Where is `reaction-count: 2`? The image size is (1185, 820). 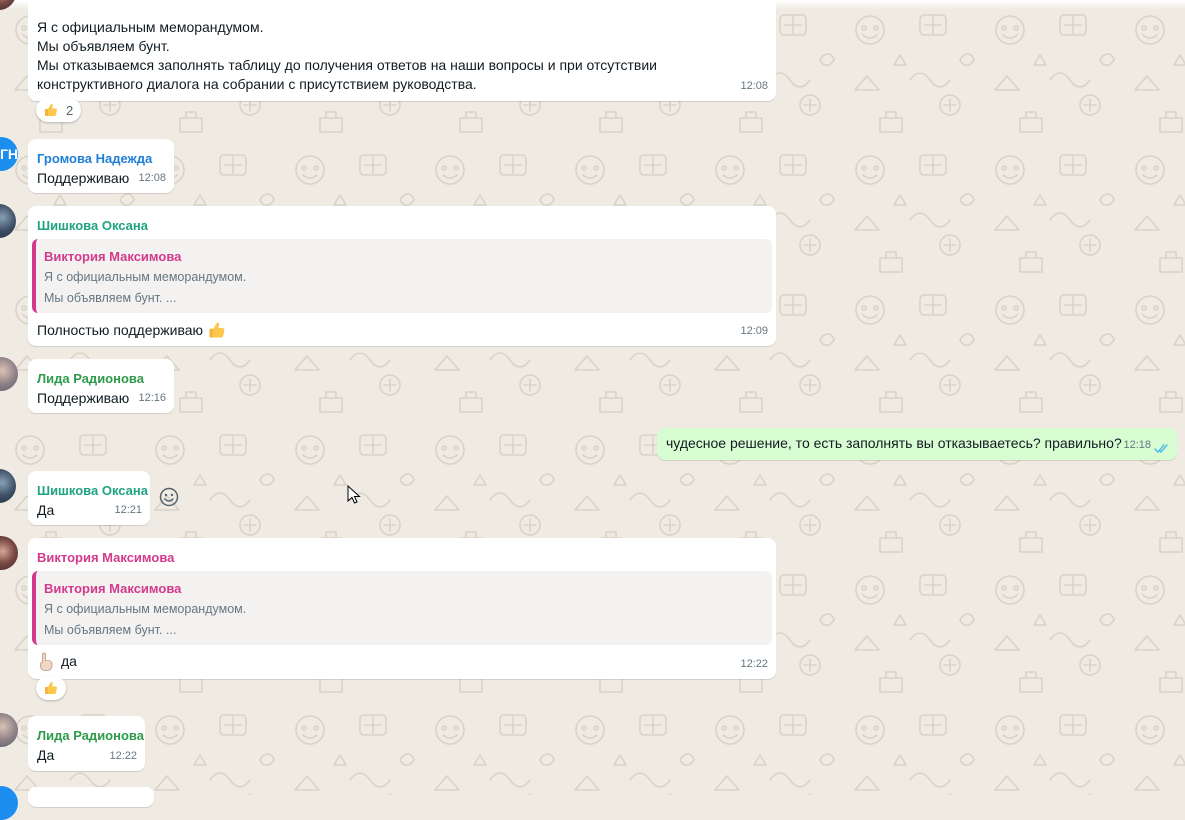 reaction-count: 2 is located at coordinates (70, 110).